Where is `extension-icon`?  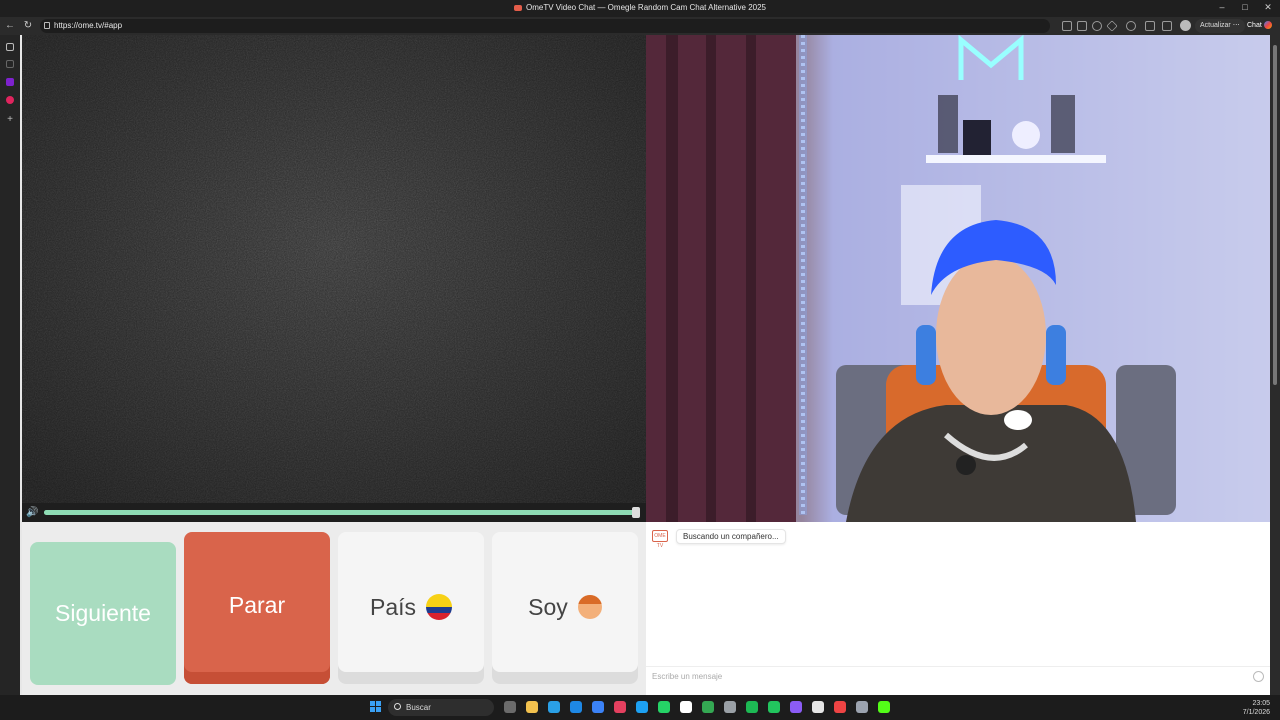 extension-icon is located at coordinates (1131, 26).